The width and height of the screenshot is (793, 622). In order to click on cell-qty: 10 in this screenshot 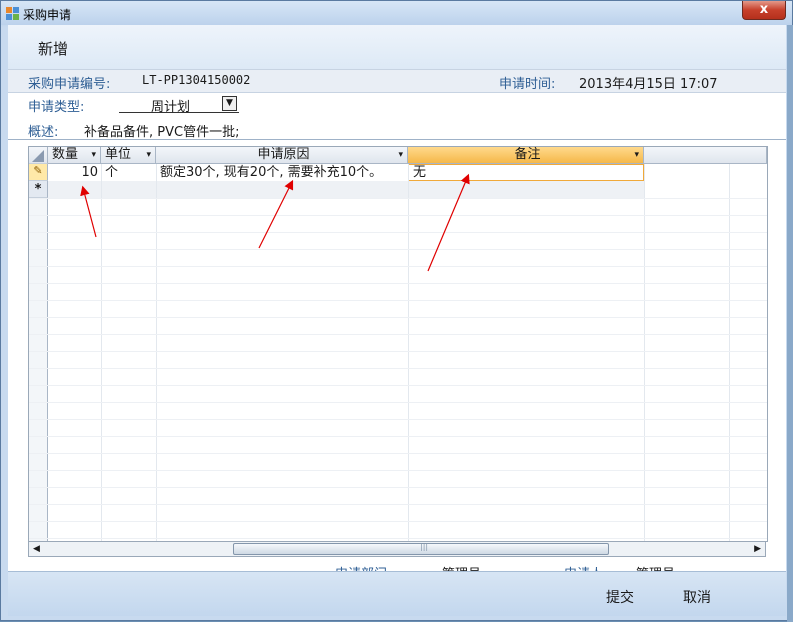, I will do `click(74, 172)`.